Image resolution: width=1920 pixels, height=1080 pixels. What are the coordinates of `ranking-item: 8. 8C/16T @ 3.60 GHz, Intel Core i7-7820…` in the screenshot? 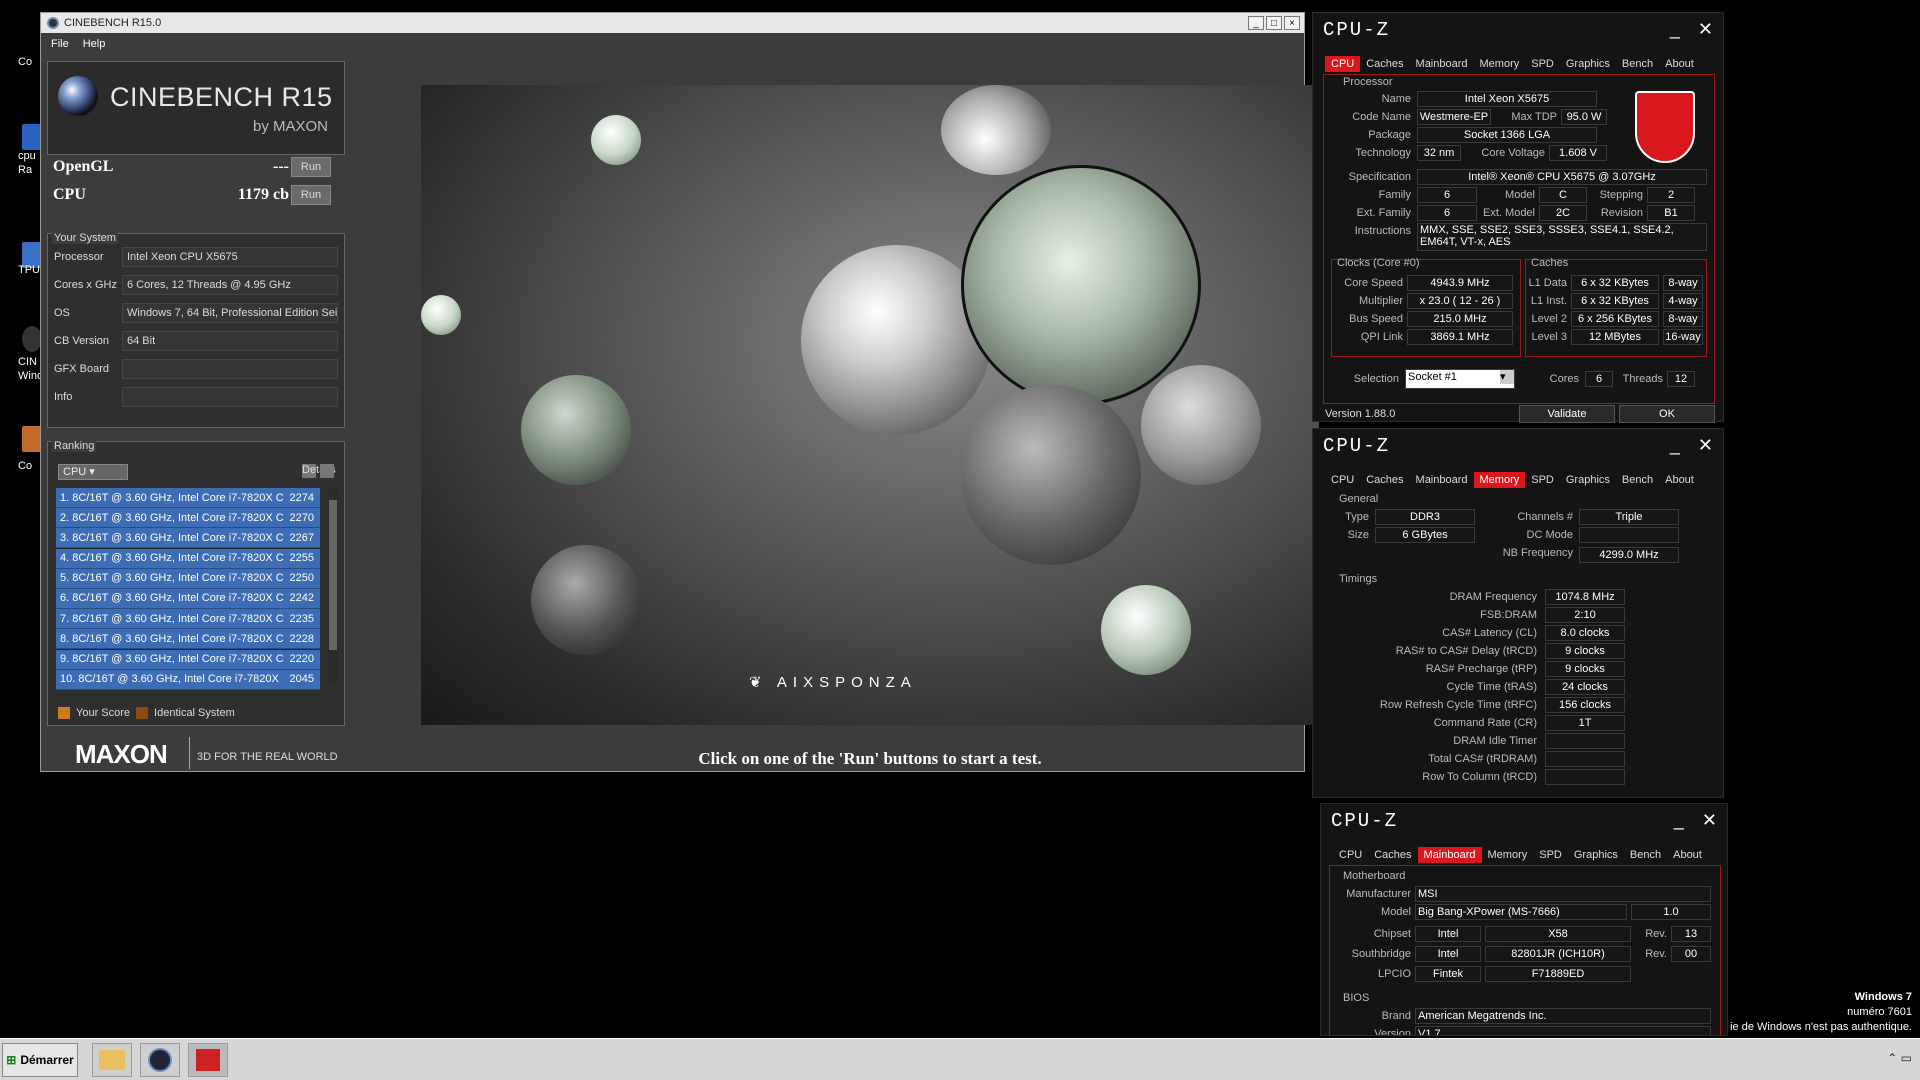 It's located at (188, 639).